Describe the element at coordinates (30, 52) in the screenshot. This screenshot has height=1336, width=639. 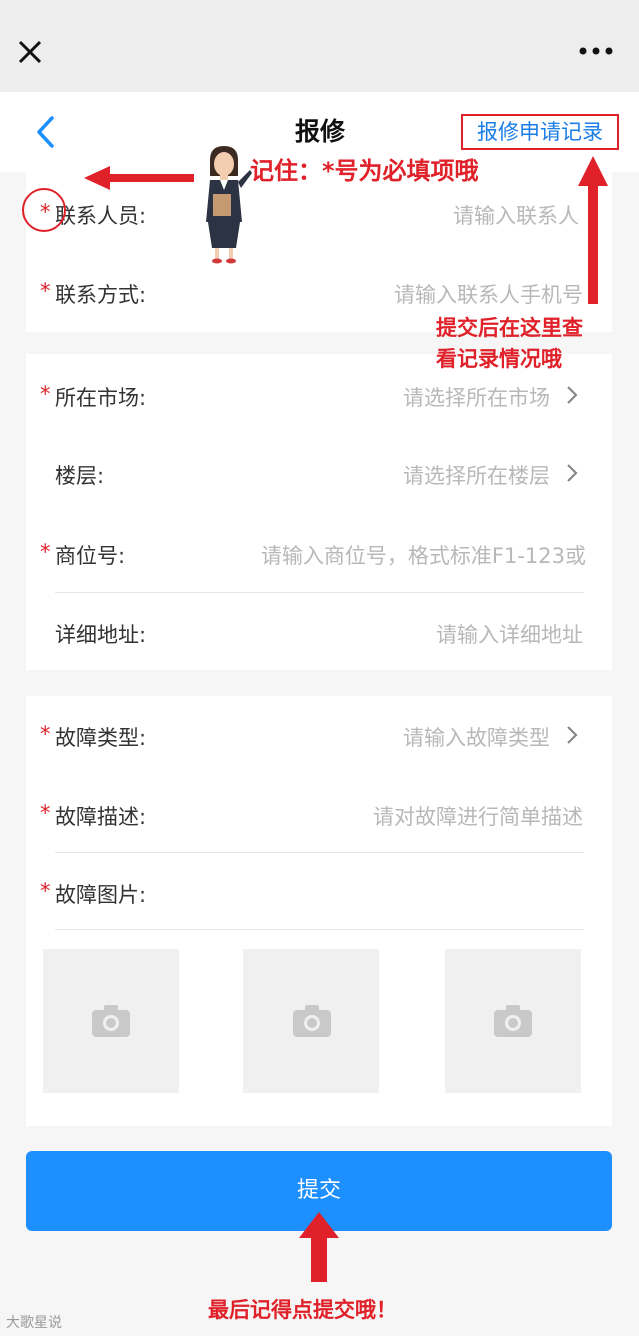
I see `close-icon` at that location.